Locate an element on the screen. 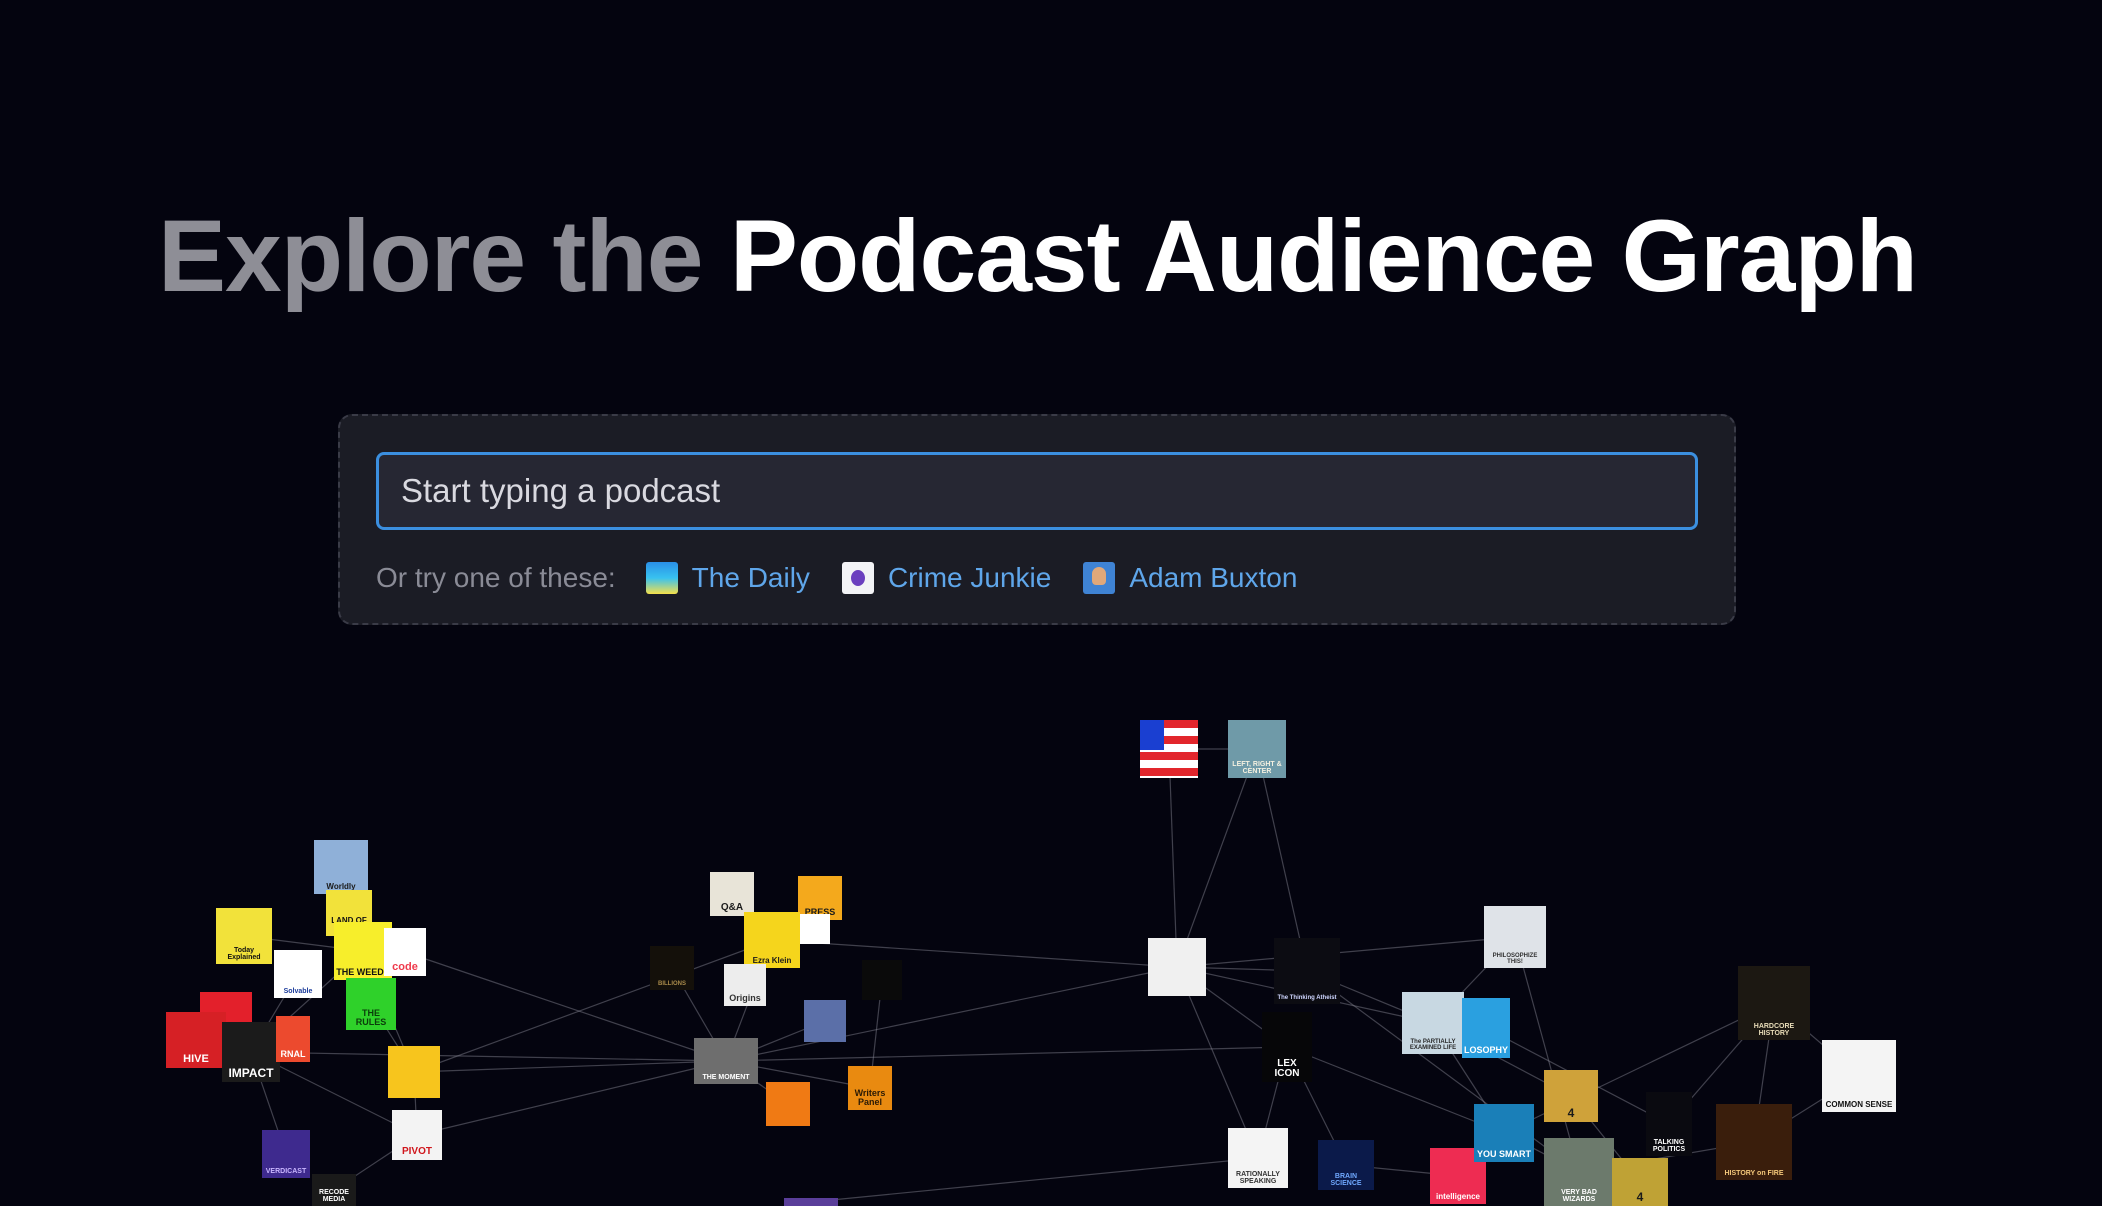 The height and width of the screenshot is (1206, 2102). podcast-cover-intelligence-squared is located at coordinates (1177, 967).